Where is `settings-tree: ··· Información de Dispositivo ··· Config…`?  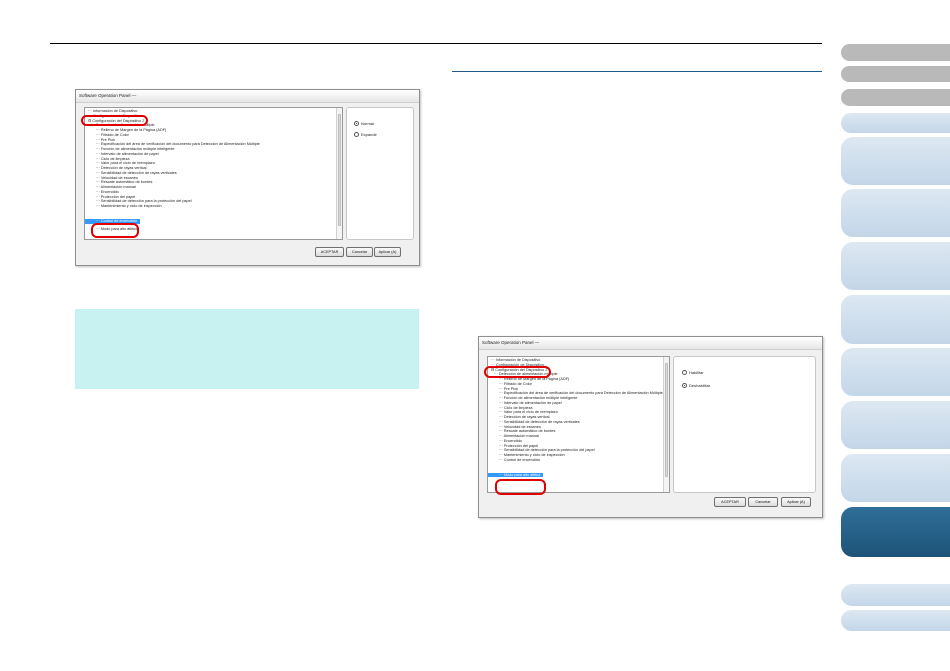 settings-tree: ··· Información de Dispositivo ··· Config… is located at coordinates (213, 173).